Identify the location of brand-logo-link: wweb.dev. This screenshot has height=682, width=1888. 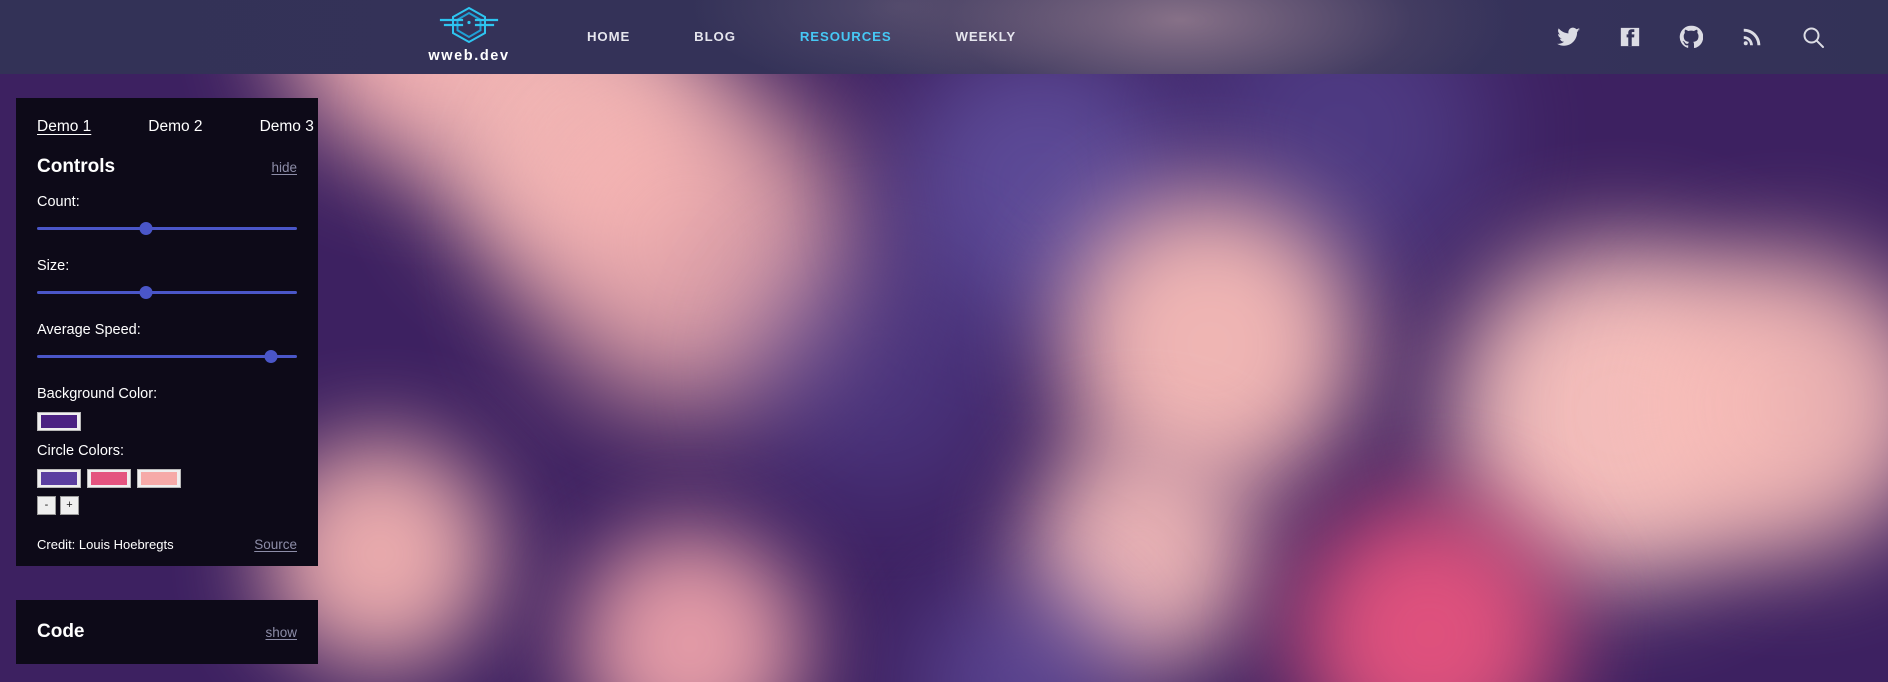
(469, 33).